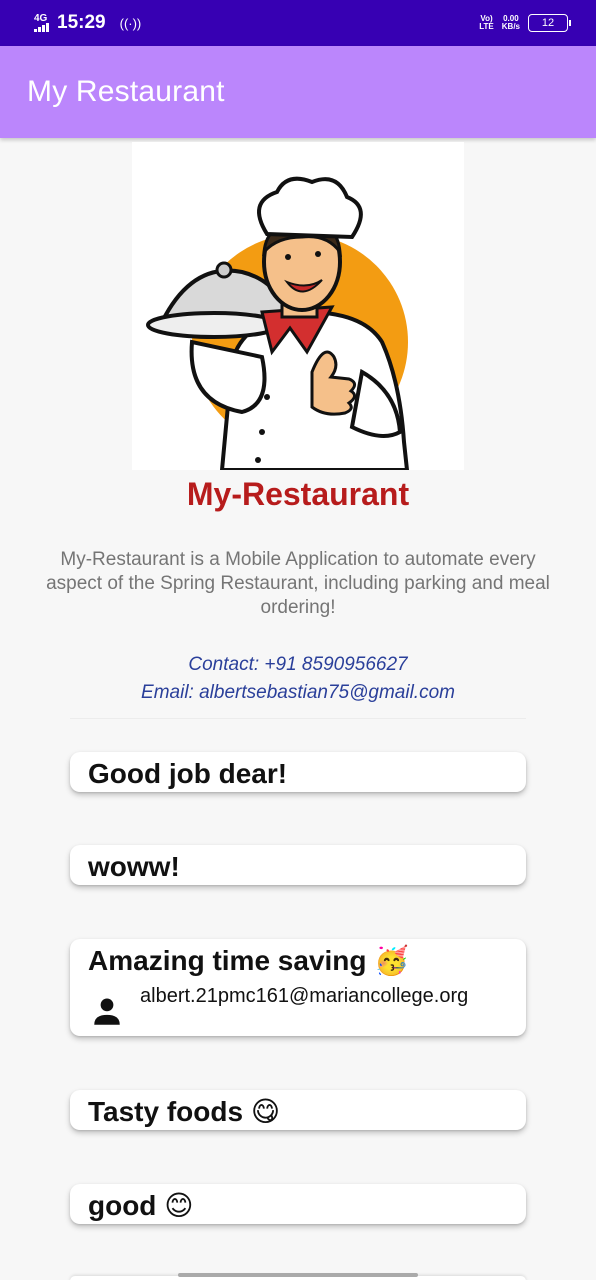  I want to click on review-text: Amazing time saving 🥳, so click(249, 960).